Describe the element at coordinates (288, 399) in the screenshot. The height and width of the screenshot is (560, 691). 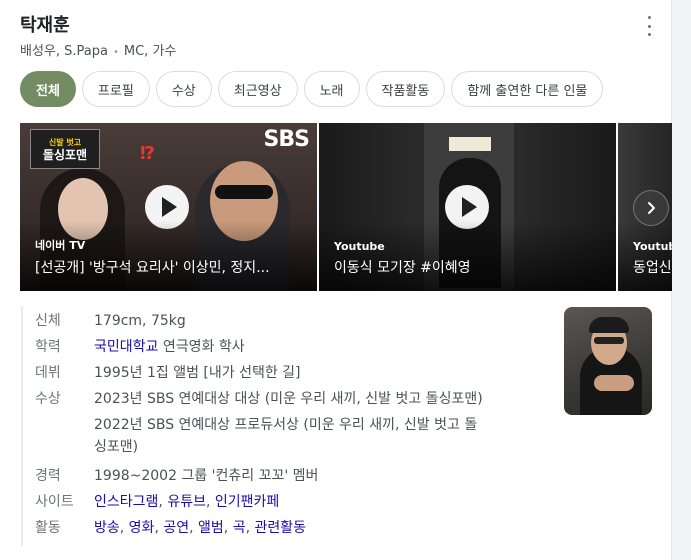
I see `fact-value: 2023년 SBS 연예대상 대상 (미운 우리 새끼, 신발 벗고 돌싱포맨)` at that location.